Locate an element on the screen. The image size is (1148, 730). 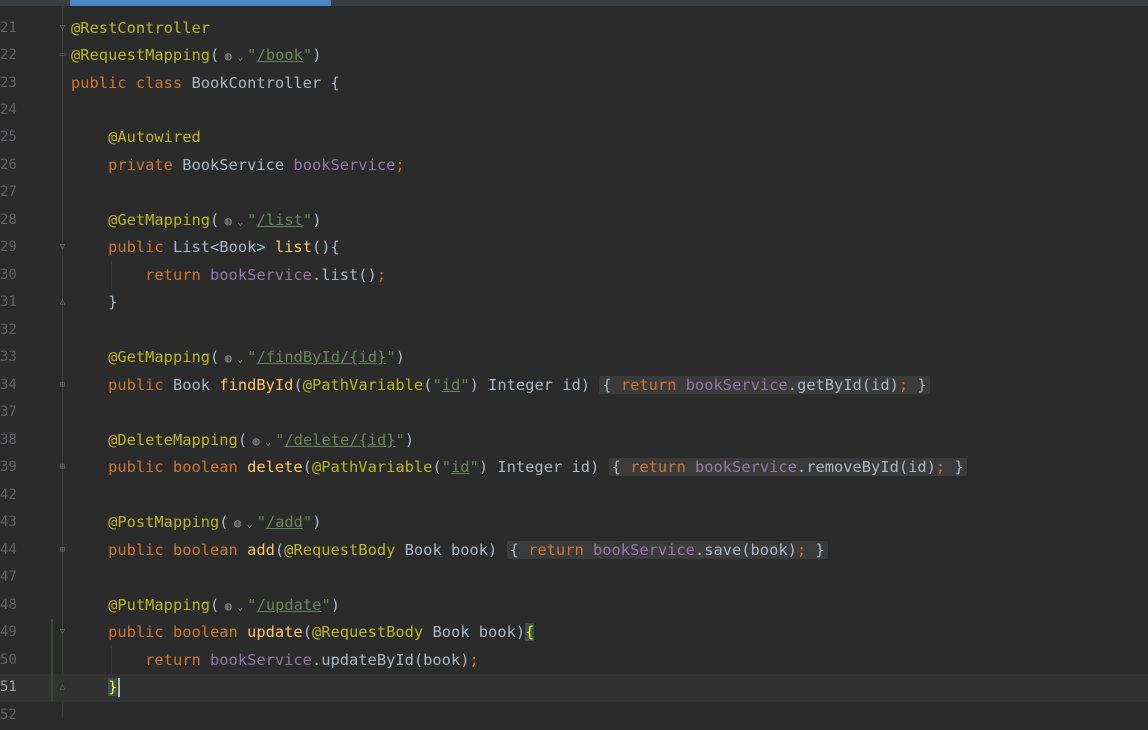
annotation: @PutMapping is located at coordinates (159, 605).